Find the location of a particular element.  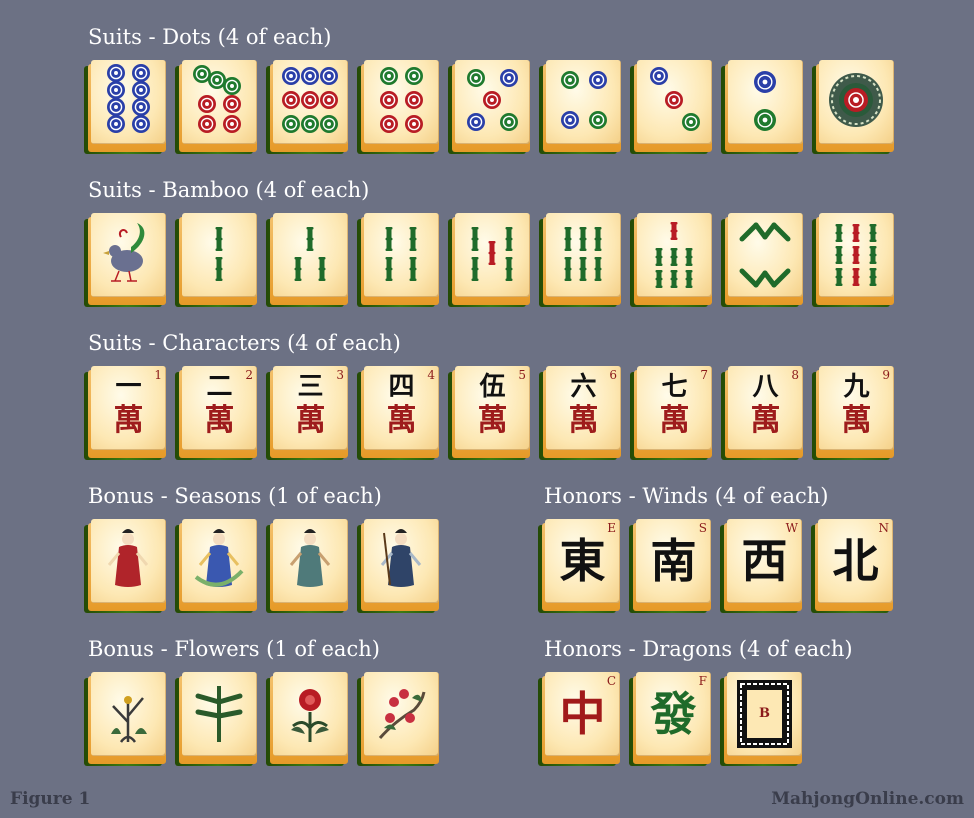

tile-index: 7 is located at coordinates (704, 375).